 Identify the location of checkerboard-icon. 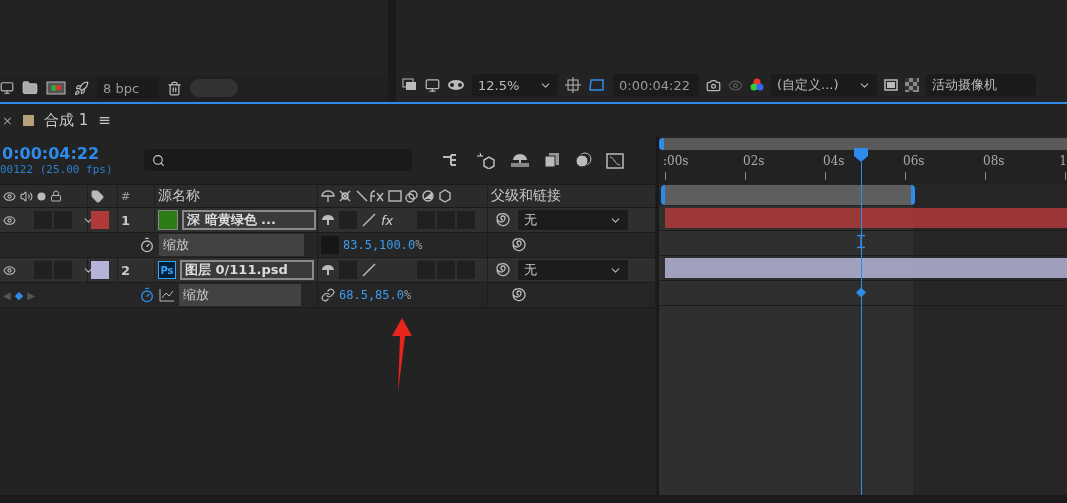
(912, 85).